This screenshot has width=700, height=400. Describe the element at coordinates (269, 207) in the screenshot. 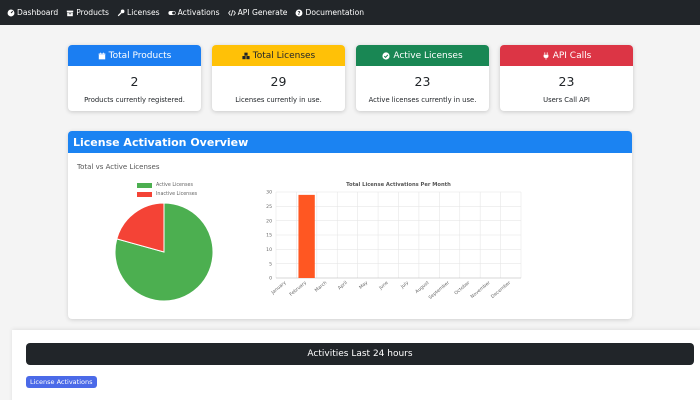

I see `bar-y-tick-label: 25` at that location.